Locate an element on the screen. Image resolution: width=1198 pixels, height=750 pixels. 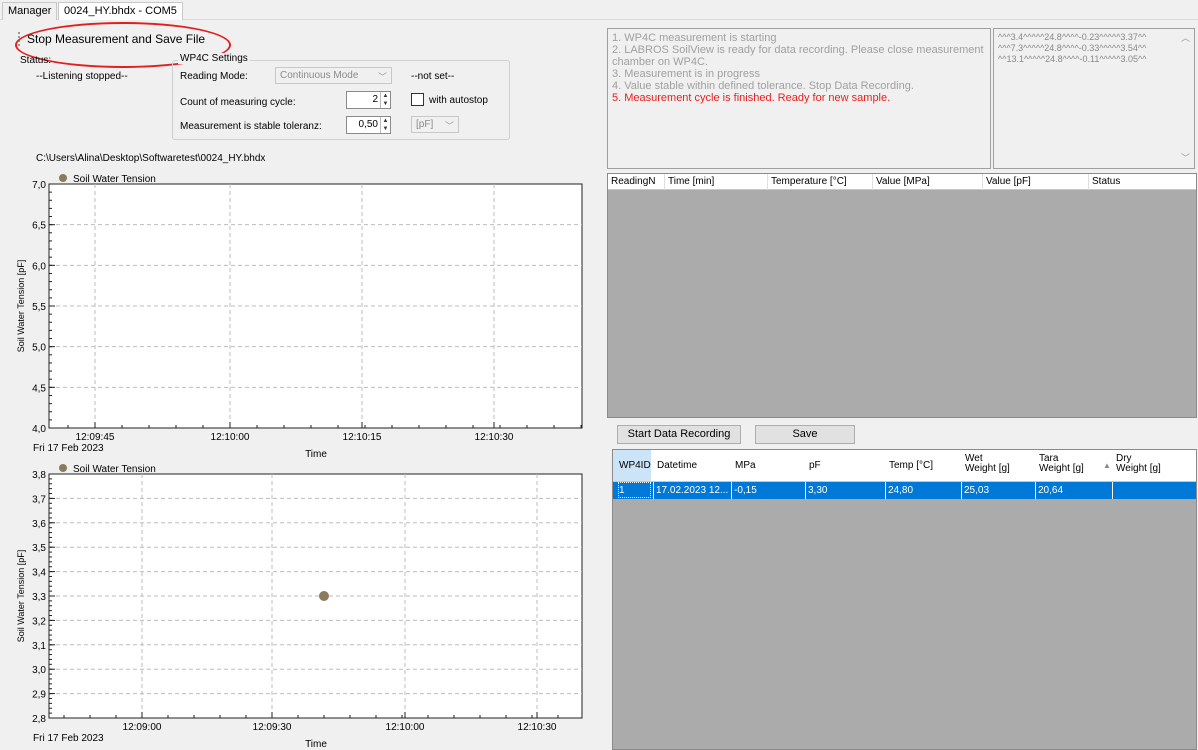
column-header: MPa is located at coordinates (745, 466).